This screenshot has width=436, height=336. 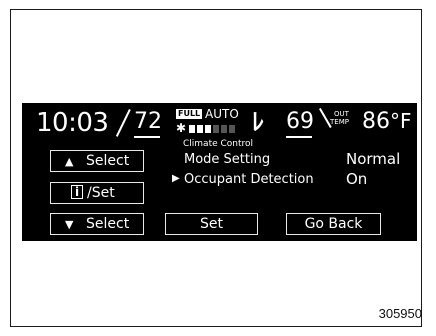 I want to click on driver-temp: 72, so click(x=148, y=122).